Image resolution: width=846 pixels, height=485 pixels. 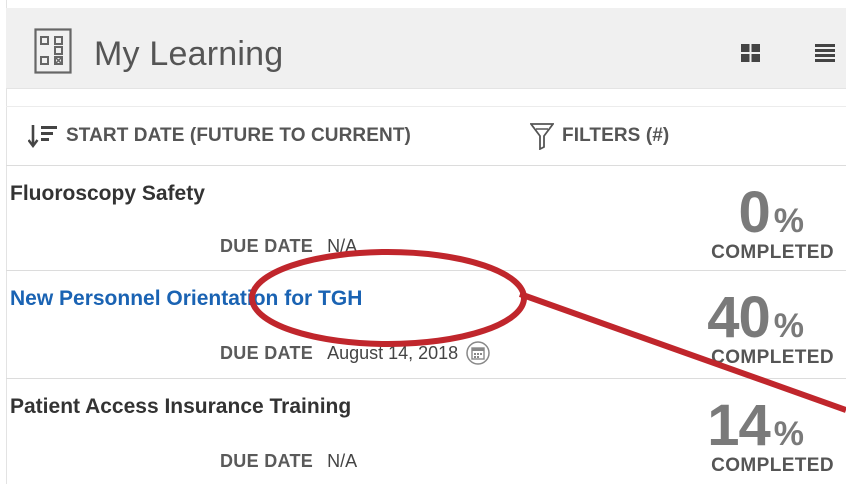 I want to click on due-date: DUE DATE August 14, 2018, so click(x=355, y=353).